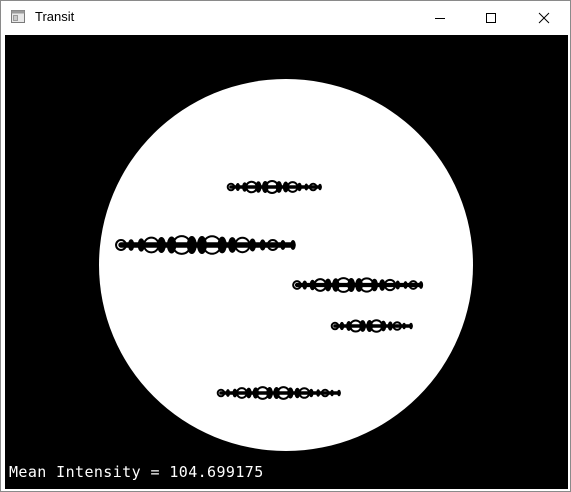  I want to click on mean-intensity-value: 104.699175, so click(216, 472).